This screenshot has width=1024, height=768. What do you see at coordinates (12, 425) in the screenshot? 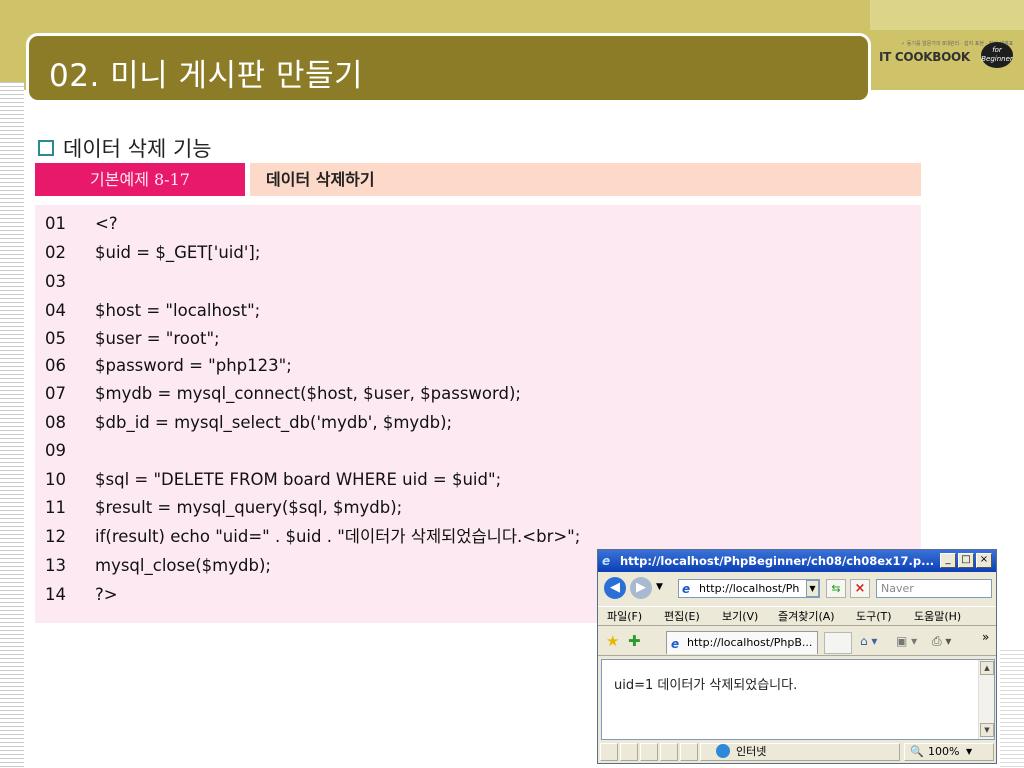
I see `left-decor-stripe` at bounding box center [12, 425].